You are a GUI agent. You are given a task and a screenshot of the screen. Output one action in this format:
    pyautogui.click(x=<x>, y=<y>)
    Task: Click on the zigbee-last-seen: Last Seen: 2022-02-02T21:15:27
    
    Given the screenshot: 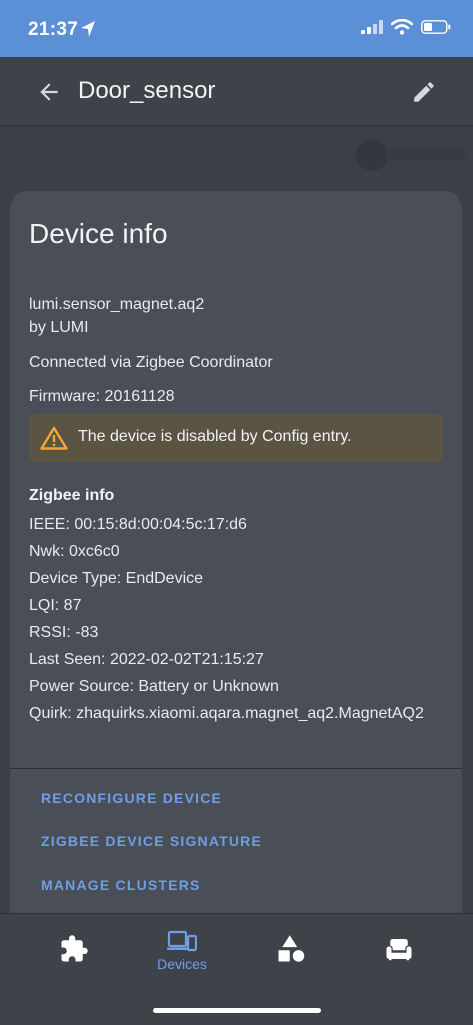 What is the action you would take?
    pyautogui.click(x=146, y=659)
    